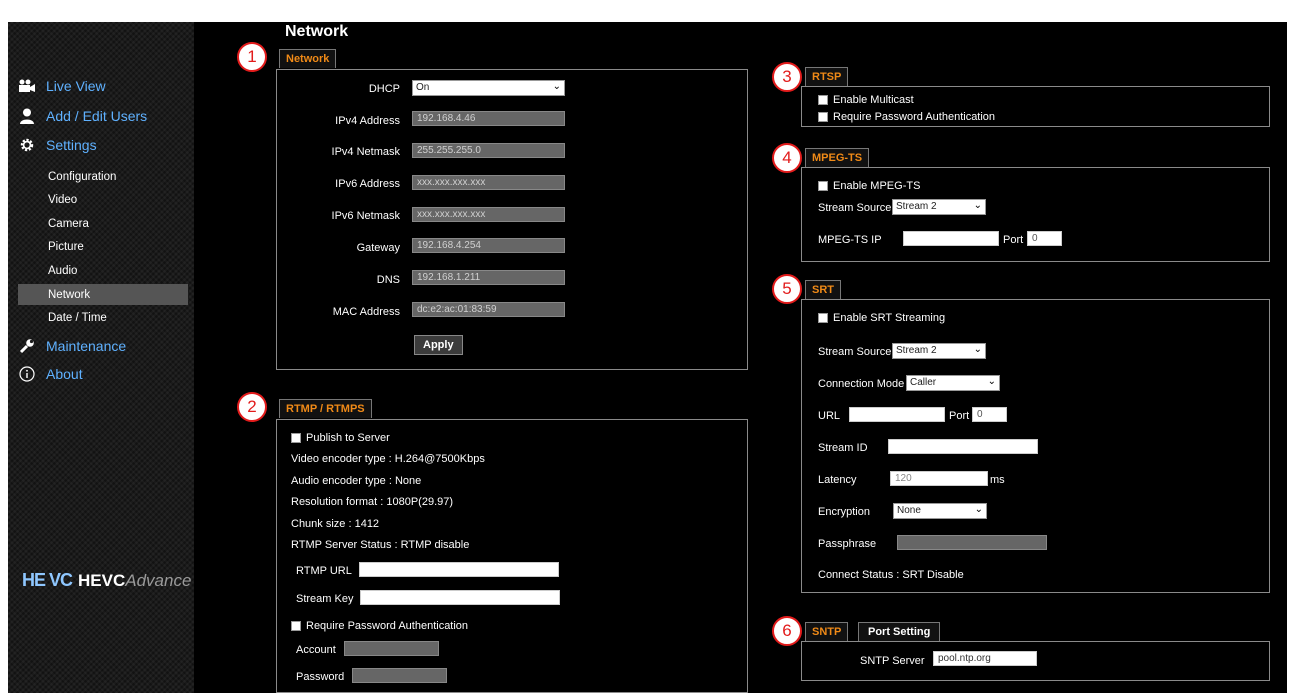  I want to click on ipv4-address-field: 192.168.4.46, so click(488, 118).